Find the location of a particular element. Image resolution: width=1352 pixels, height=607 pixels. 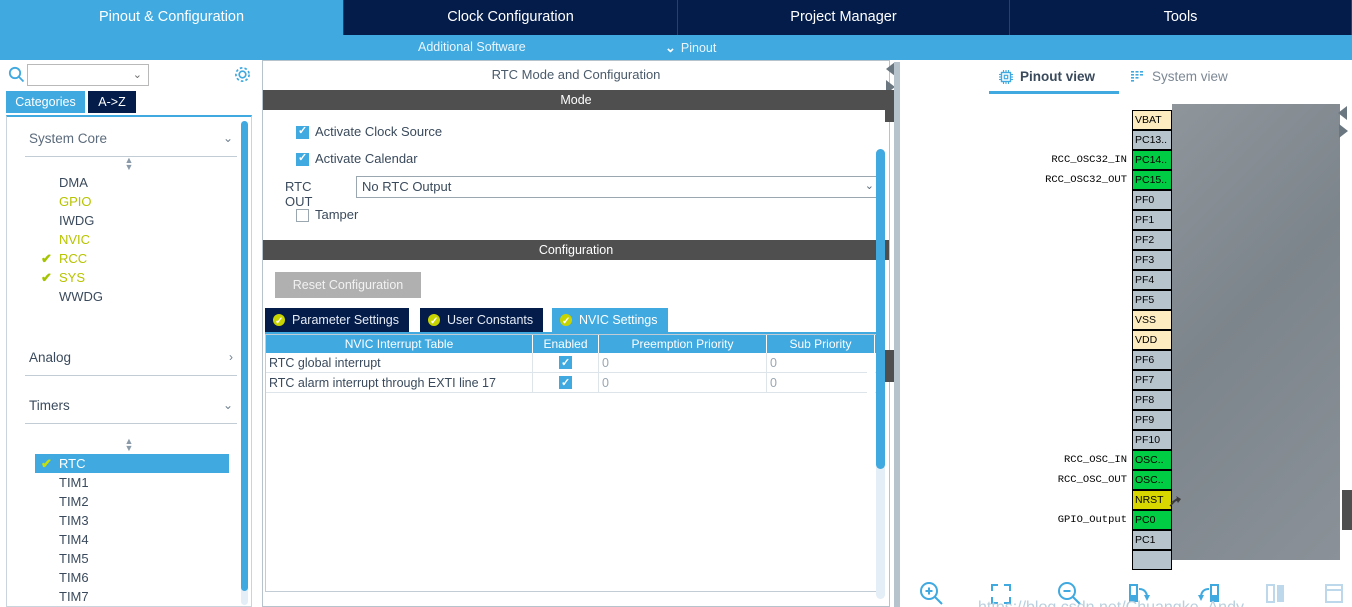

sidebar-item-tim4: TIM4 is located at coordinates (129, 539).